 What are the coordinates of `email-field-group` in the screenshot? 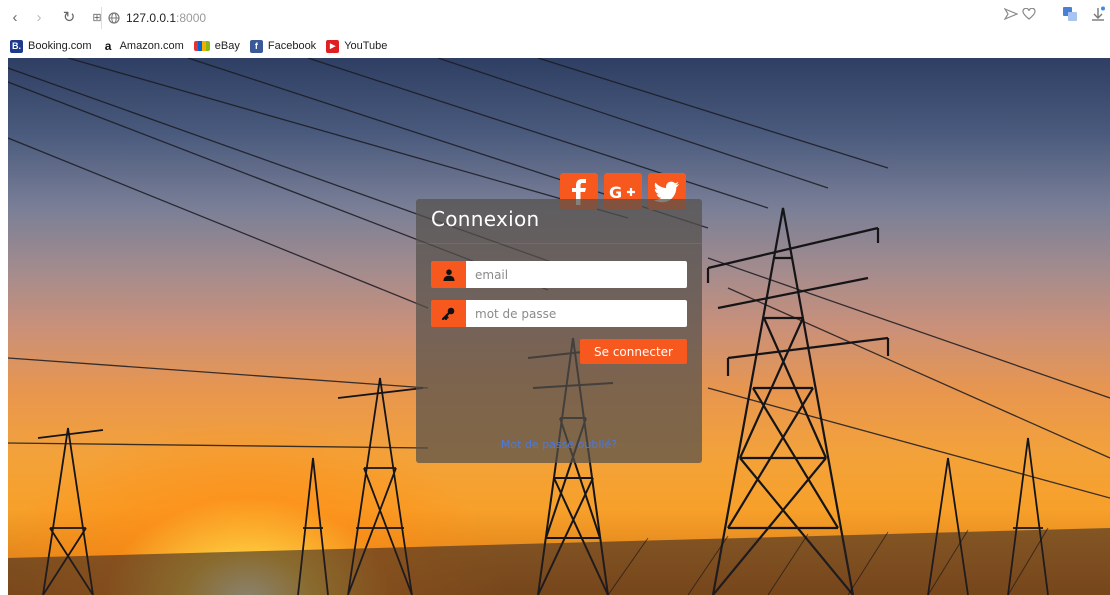 It's located at (559, 274).